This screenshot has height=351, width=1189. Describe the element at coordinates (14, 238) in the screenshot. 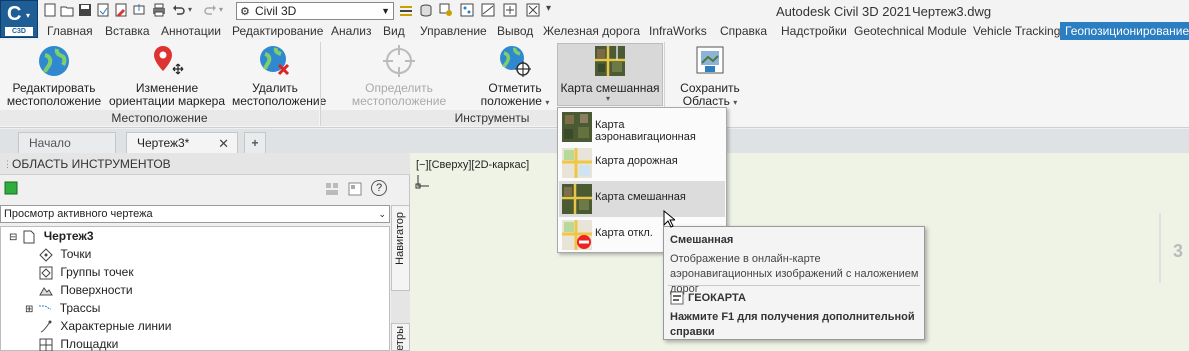

I see `collapse-icon: ⊟` at that location.